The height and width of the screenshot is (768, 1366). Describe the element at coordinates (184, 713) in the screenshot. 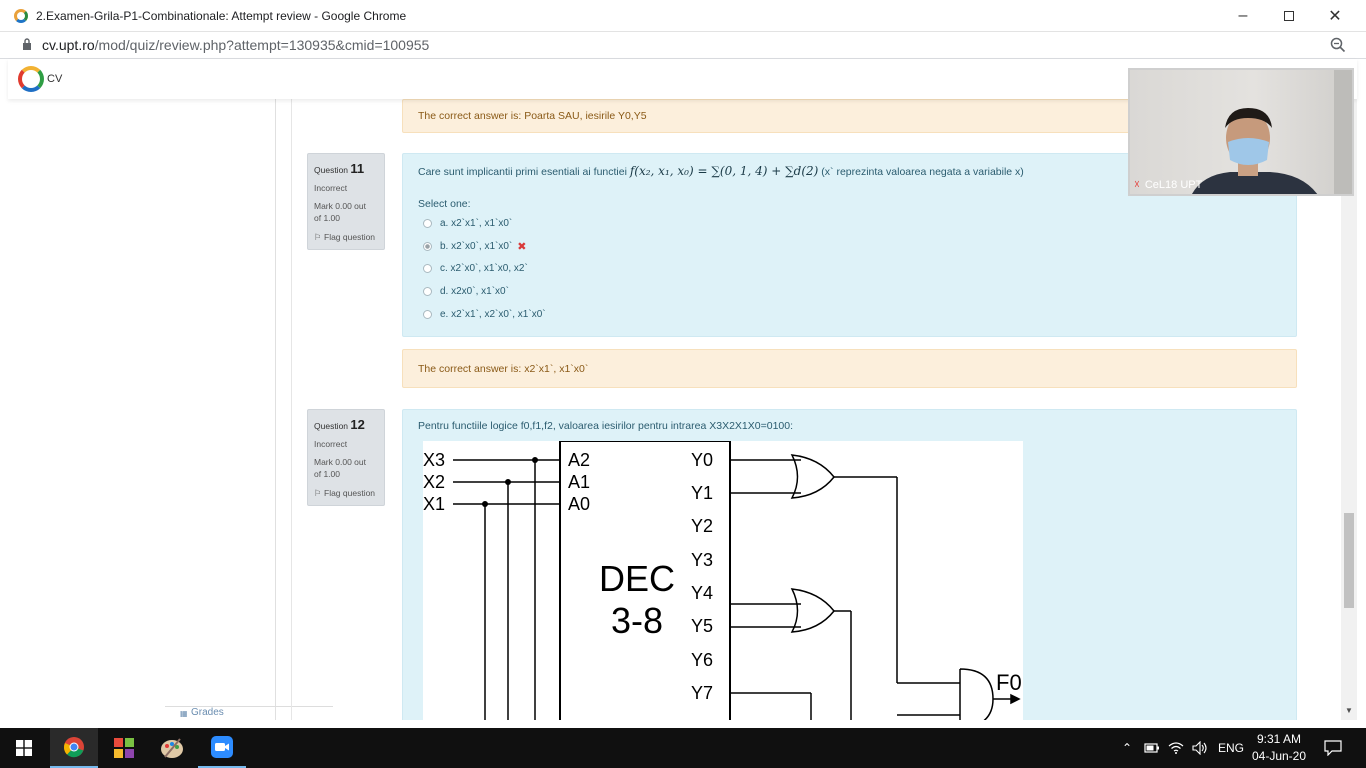

I see `grades-icon: ▦` at that location.